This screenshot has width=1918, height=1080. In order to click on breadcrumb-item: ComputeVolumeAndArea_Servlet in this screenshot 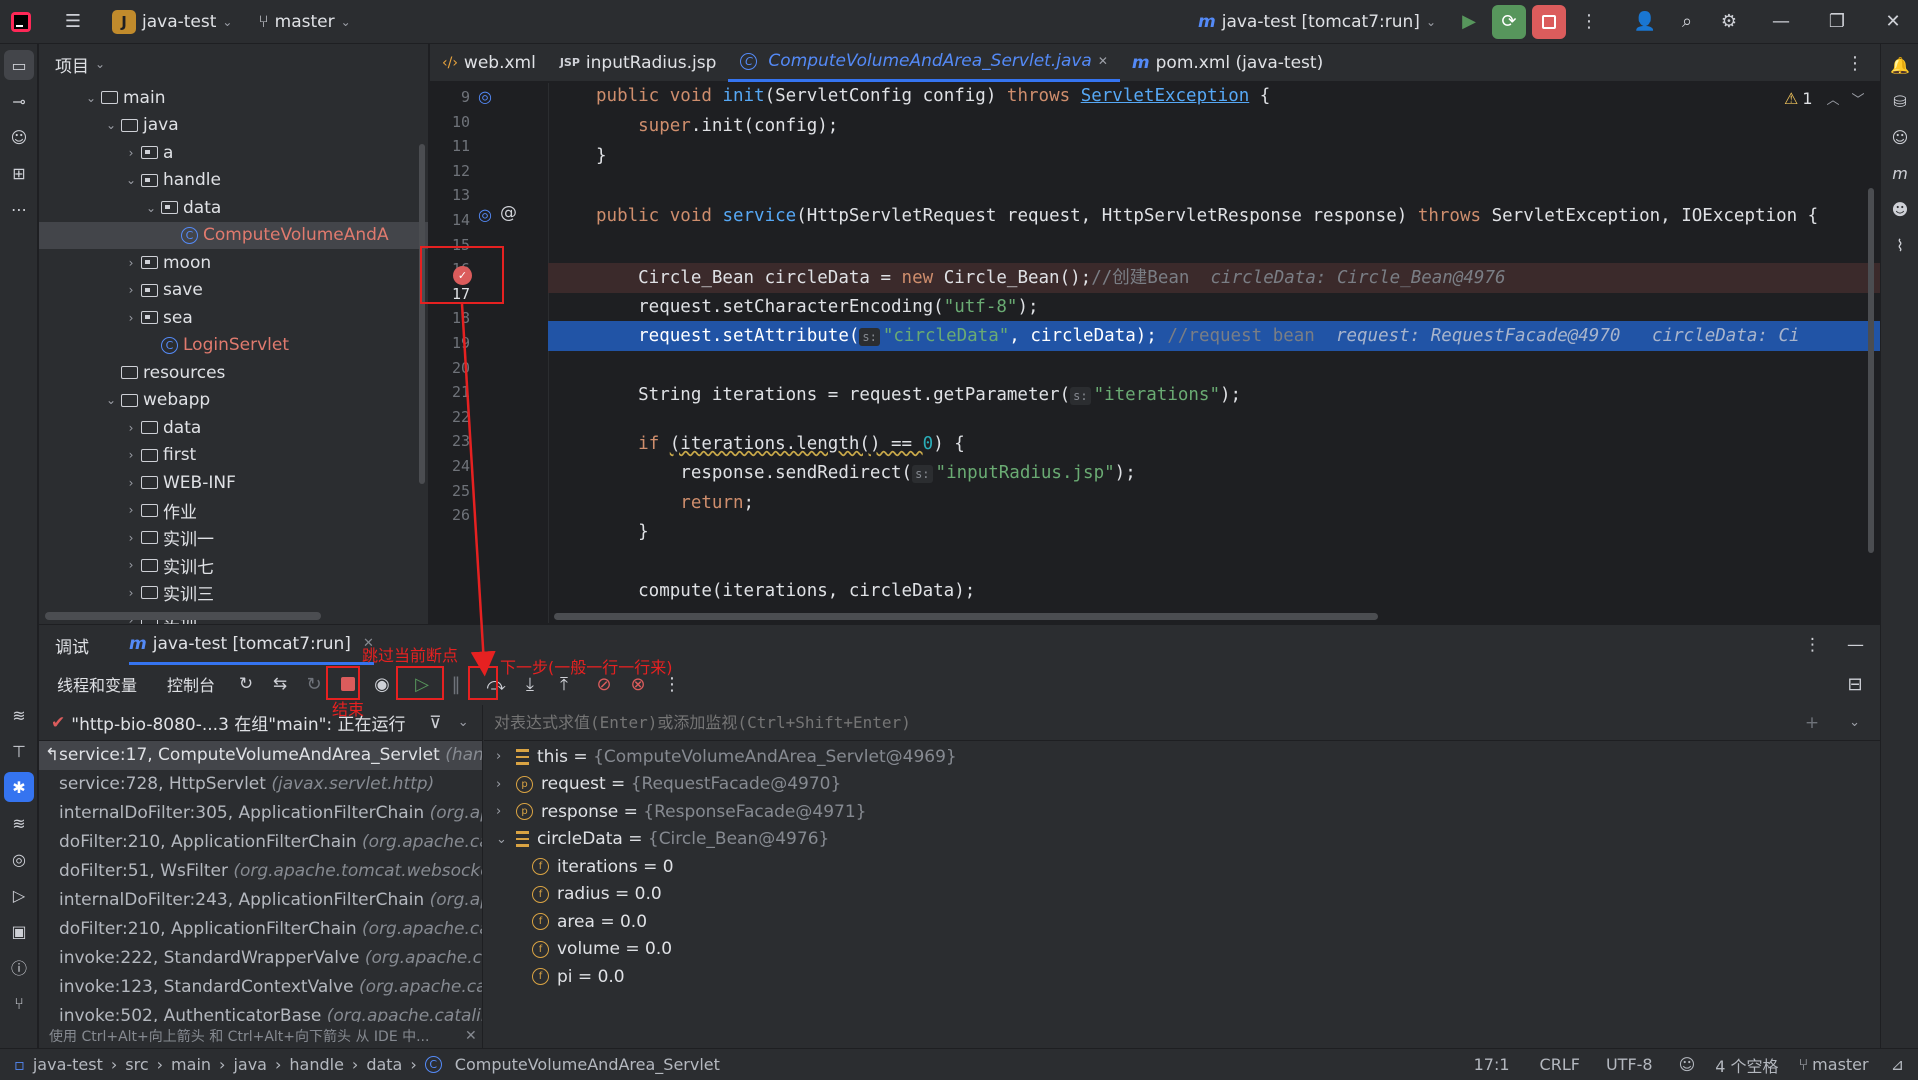, I will do `click(587, 1064)`.